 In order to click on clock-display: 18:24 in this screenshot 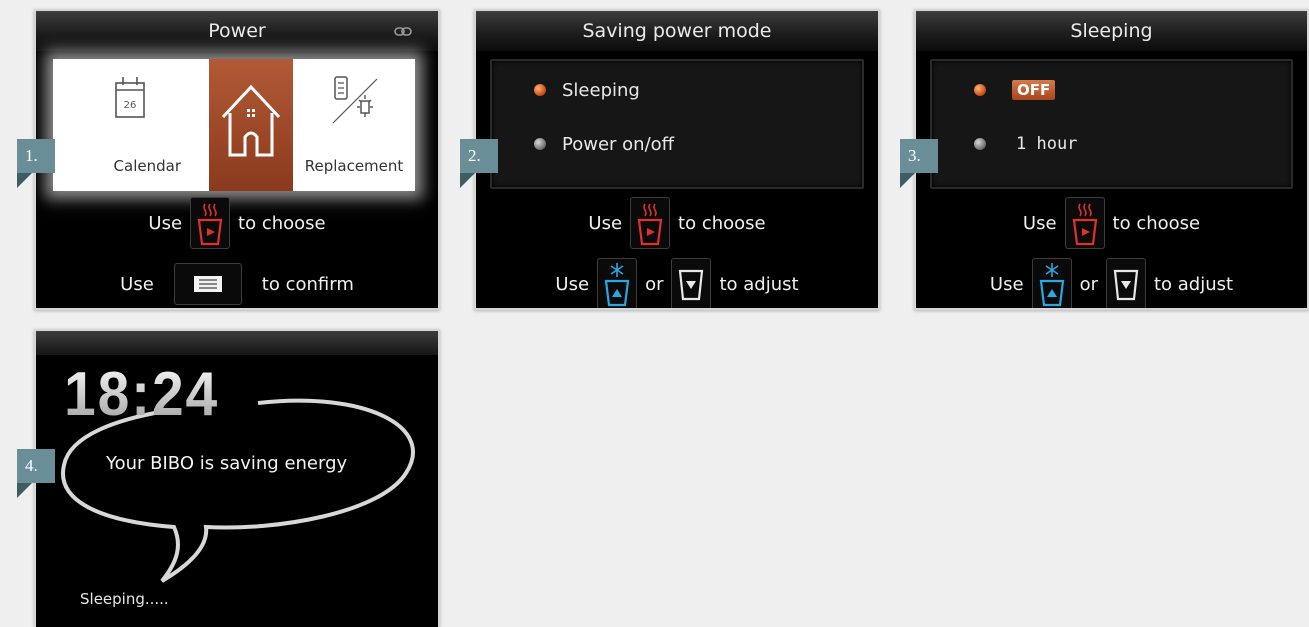, I will do `click(142, 394)`.